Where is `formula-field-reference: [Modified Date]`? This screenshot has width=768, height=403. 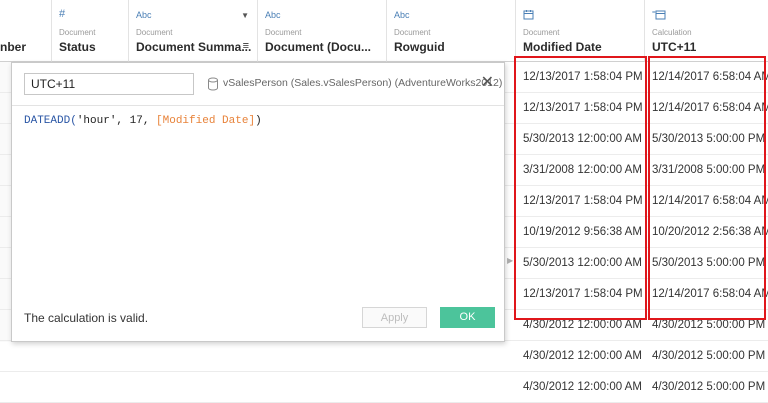 formula-field-reference: [Modified Date] is located at coordinates (206, 121).